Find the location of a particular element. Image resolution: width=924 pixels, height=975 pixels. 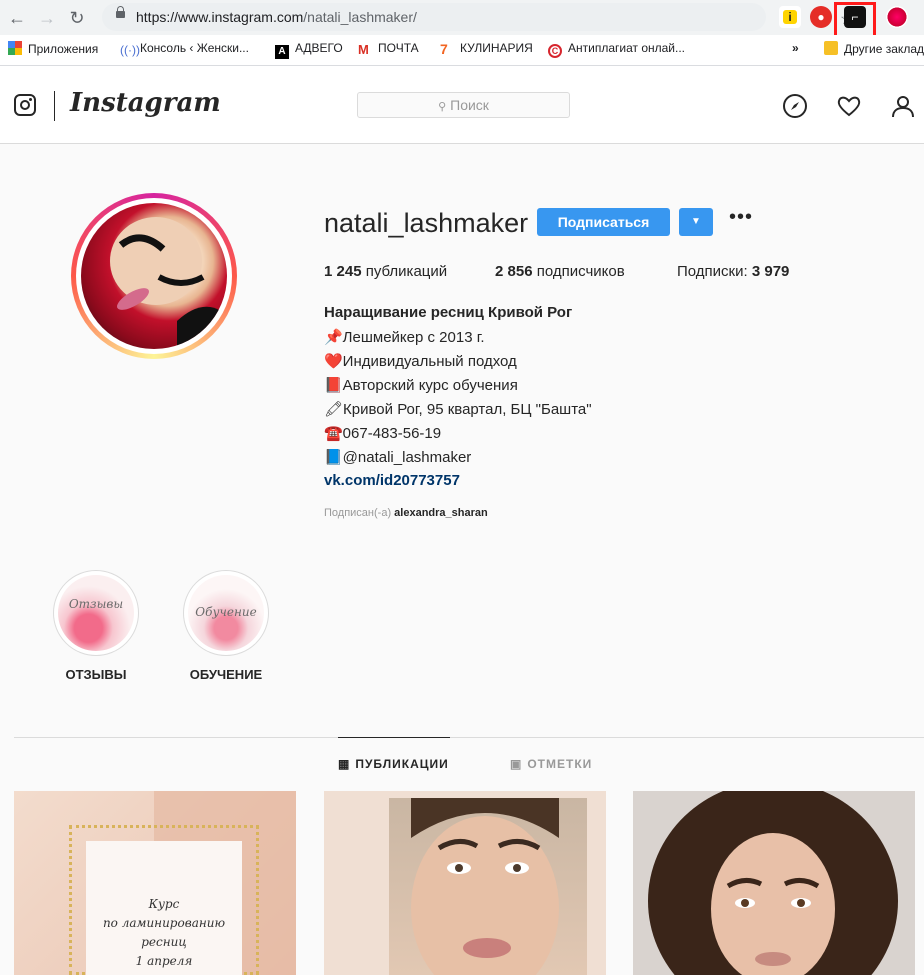

search-input: ⚲ Поиск is located at coordinates (463, 105).